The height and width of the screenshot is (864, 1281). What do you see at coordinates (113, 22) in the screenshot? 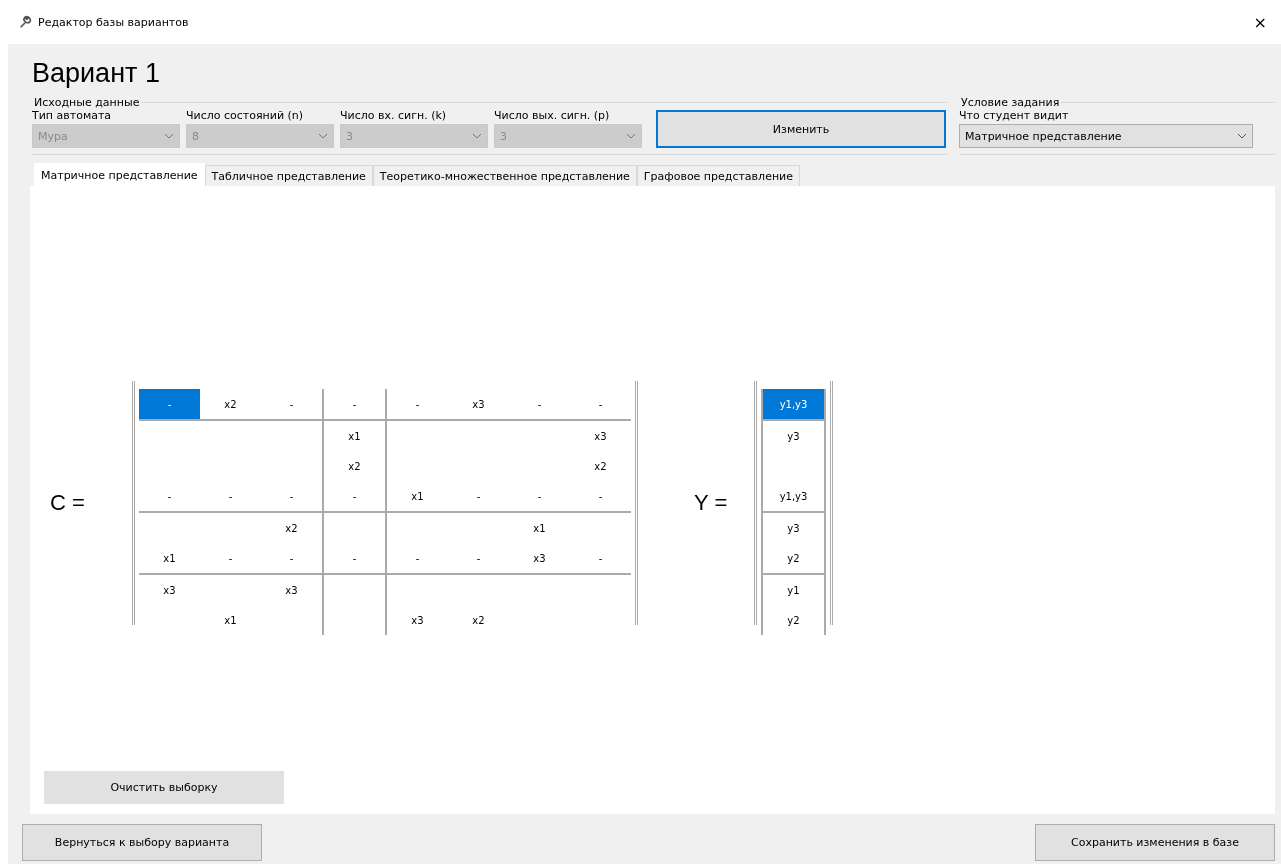
I see `window-title: Редактор базы вариантов` at bounding box center [113, 22].